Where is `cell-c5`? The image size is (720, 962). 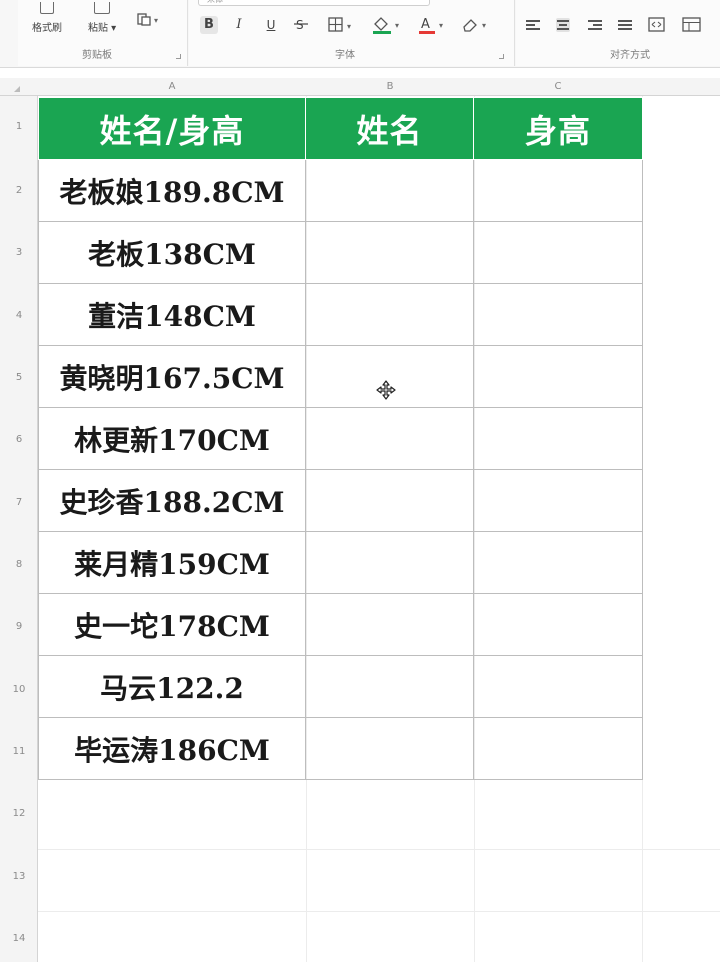
cell-c5 is located at coordinates (558, 376).